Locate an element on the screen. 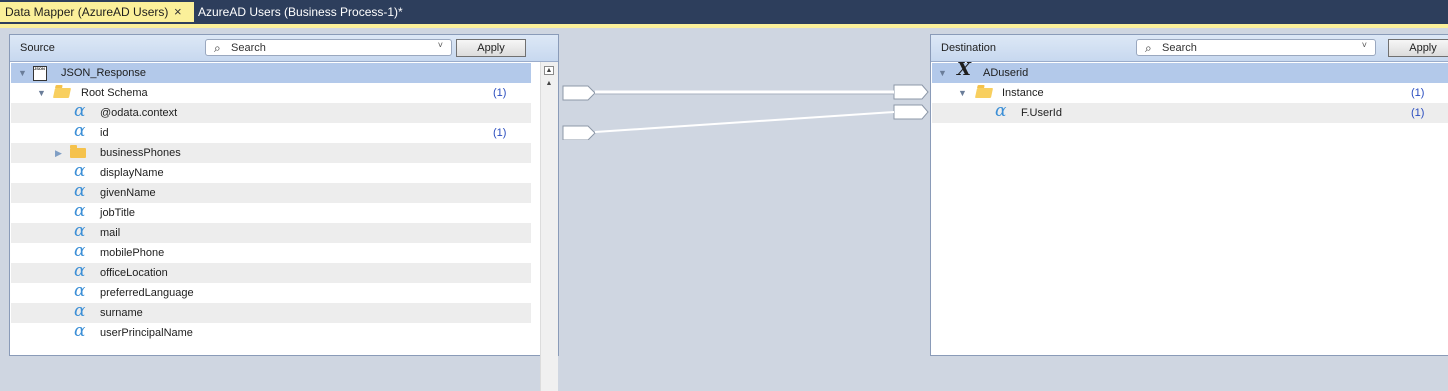  variable-x-icon: X is located at coordinates (964, 69).